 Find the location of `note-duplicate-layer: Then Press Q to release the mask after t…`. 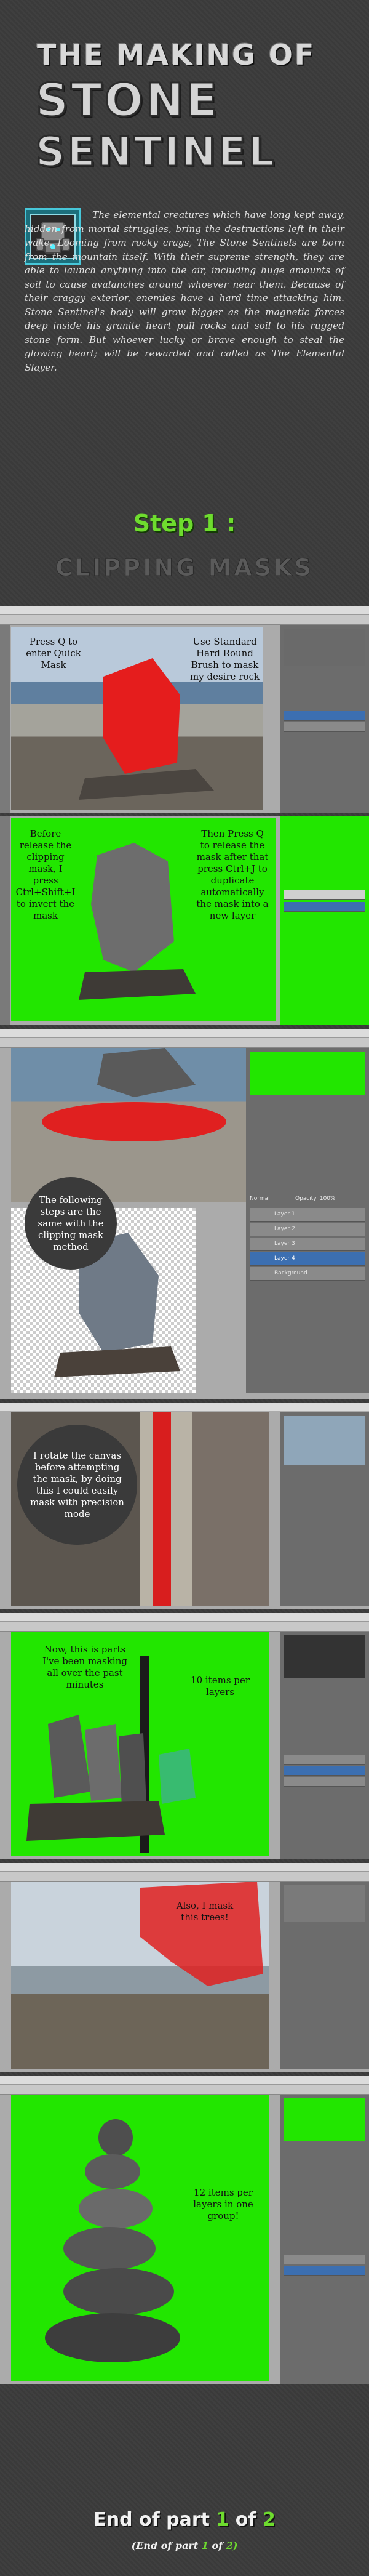

note-duplicate-layer: Then Press Q to release the mask after t… is located at coordinates (232, 874).